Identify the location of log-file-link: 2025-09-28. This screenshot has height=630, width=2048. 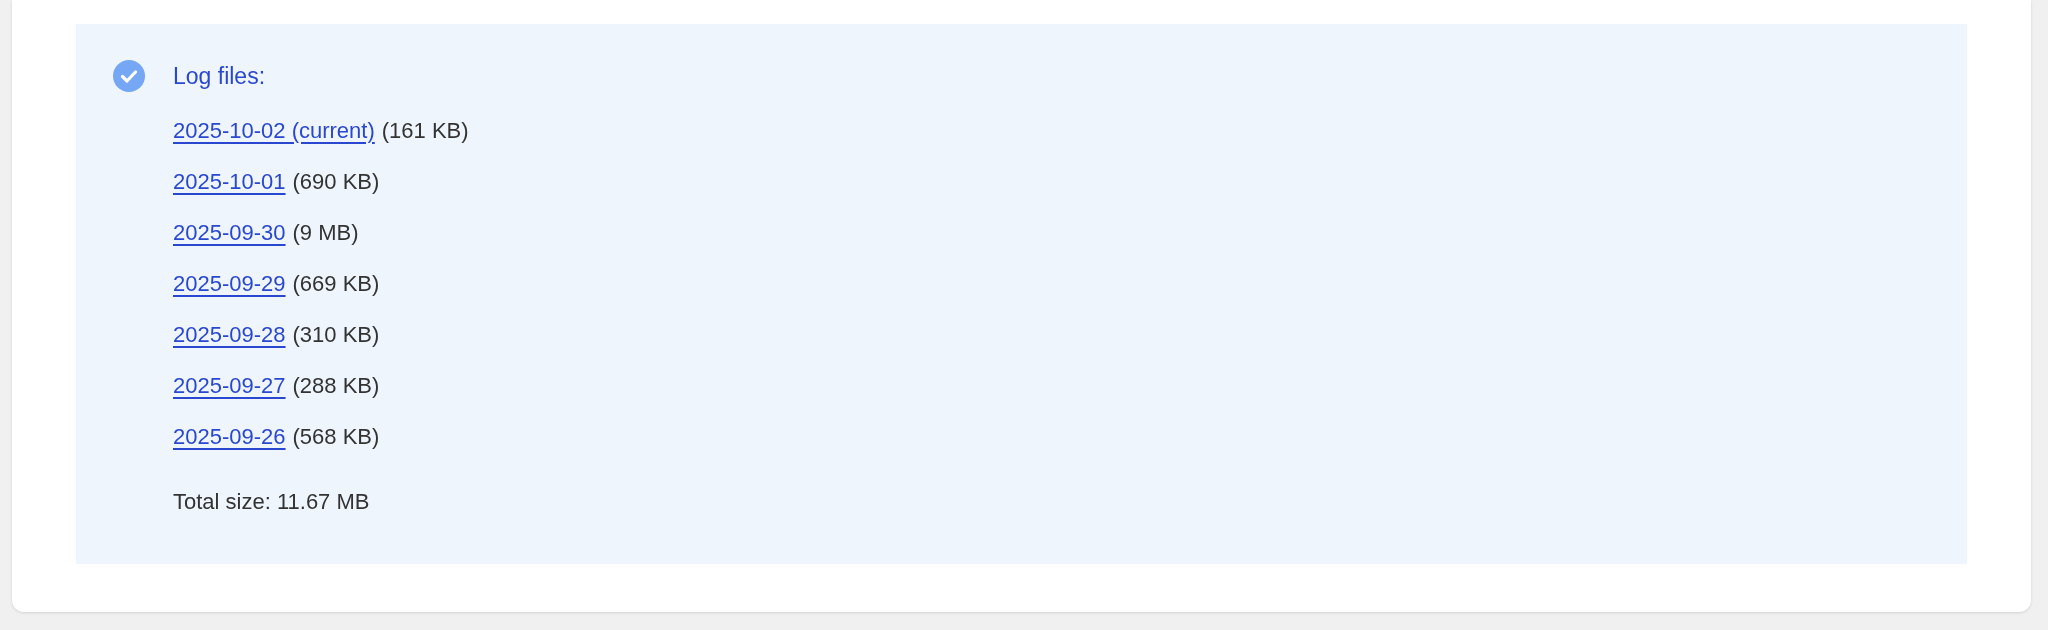
(229, 334).